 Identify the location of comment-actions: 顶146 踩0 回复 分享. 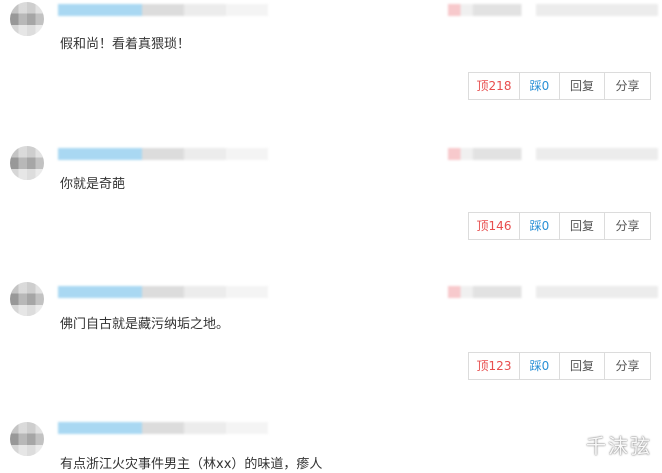
(559, 226).